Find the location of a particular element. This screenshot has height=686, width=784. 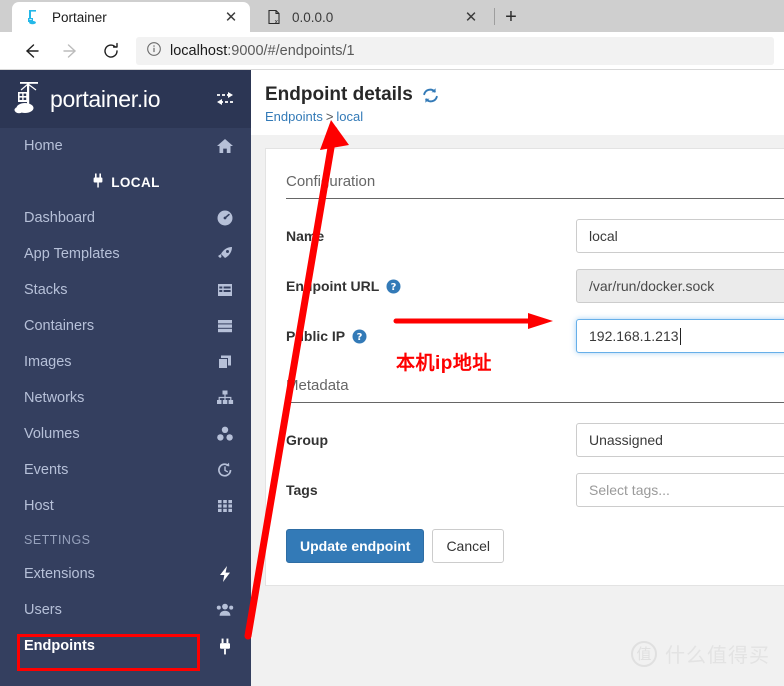

sidebar-item-label: Events is located at coordinates (46, 470).